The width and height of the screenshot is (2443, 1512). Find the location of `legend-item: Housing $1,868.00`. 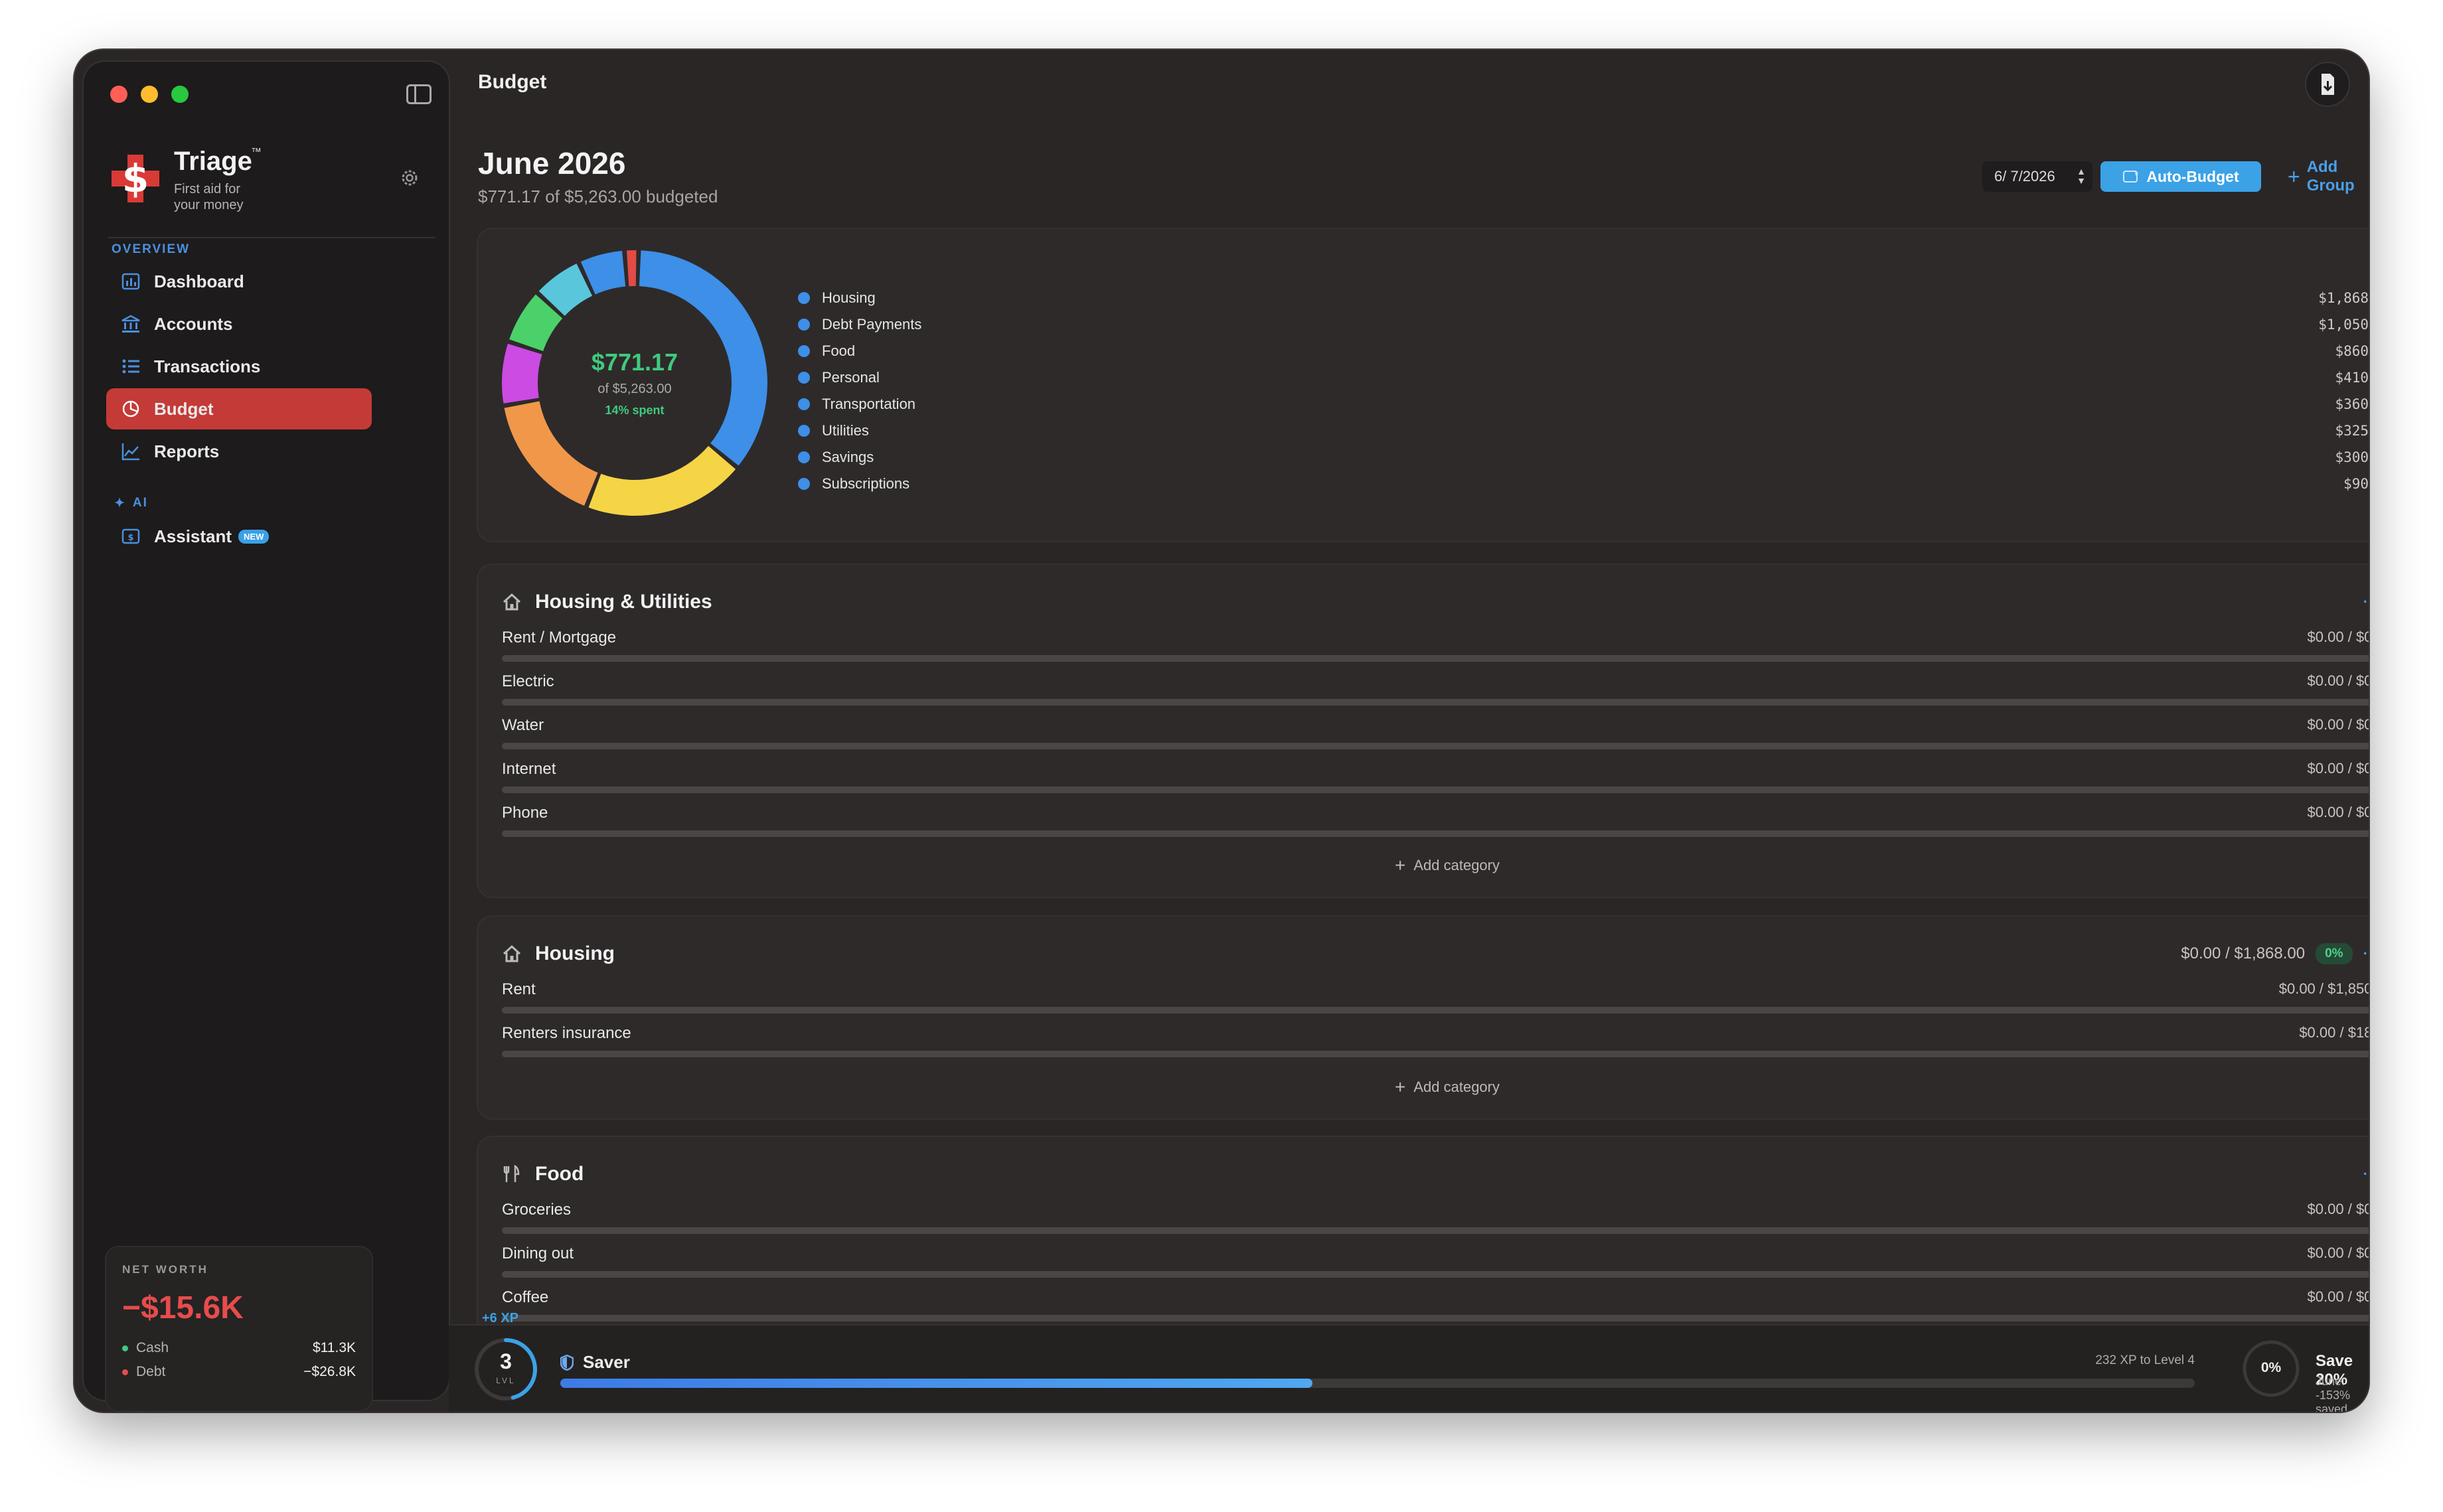

legend-item: Housing $1,868.00 is located at coordinates (1583, 298).